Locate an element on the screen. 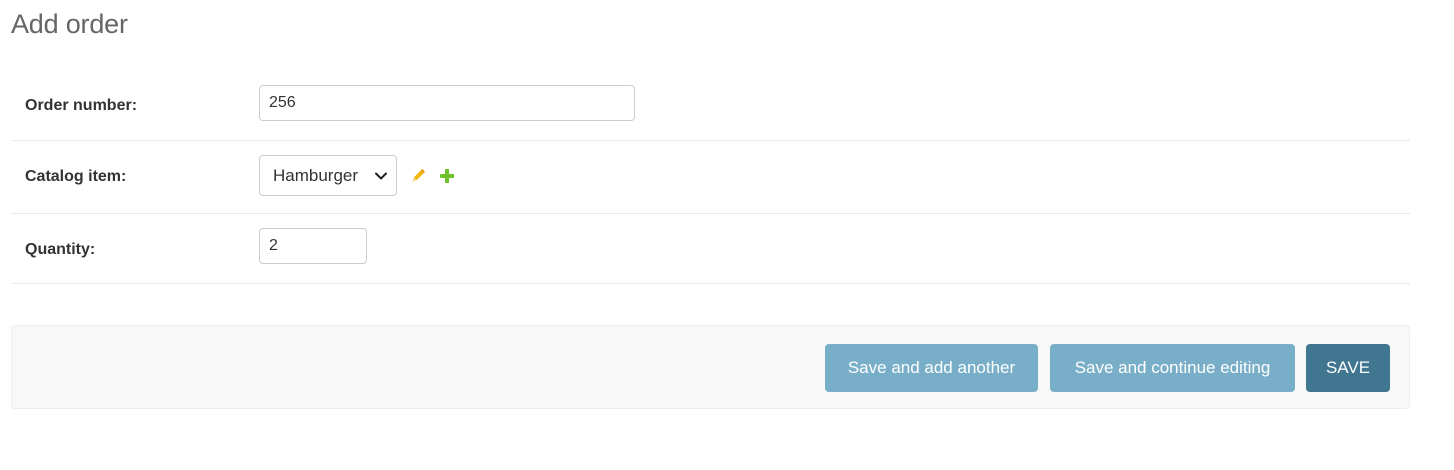 Image resolution: width=1454 pixels, height=470 pixels. save-button: SAVE is located at coordinates (1348, 368).